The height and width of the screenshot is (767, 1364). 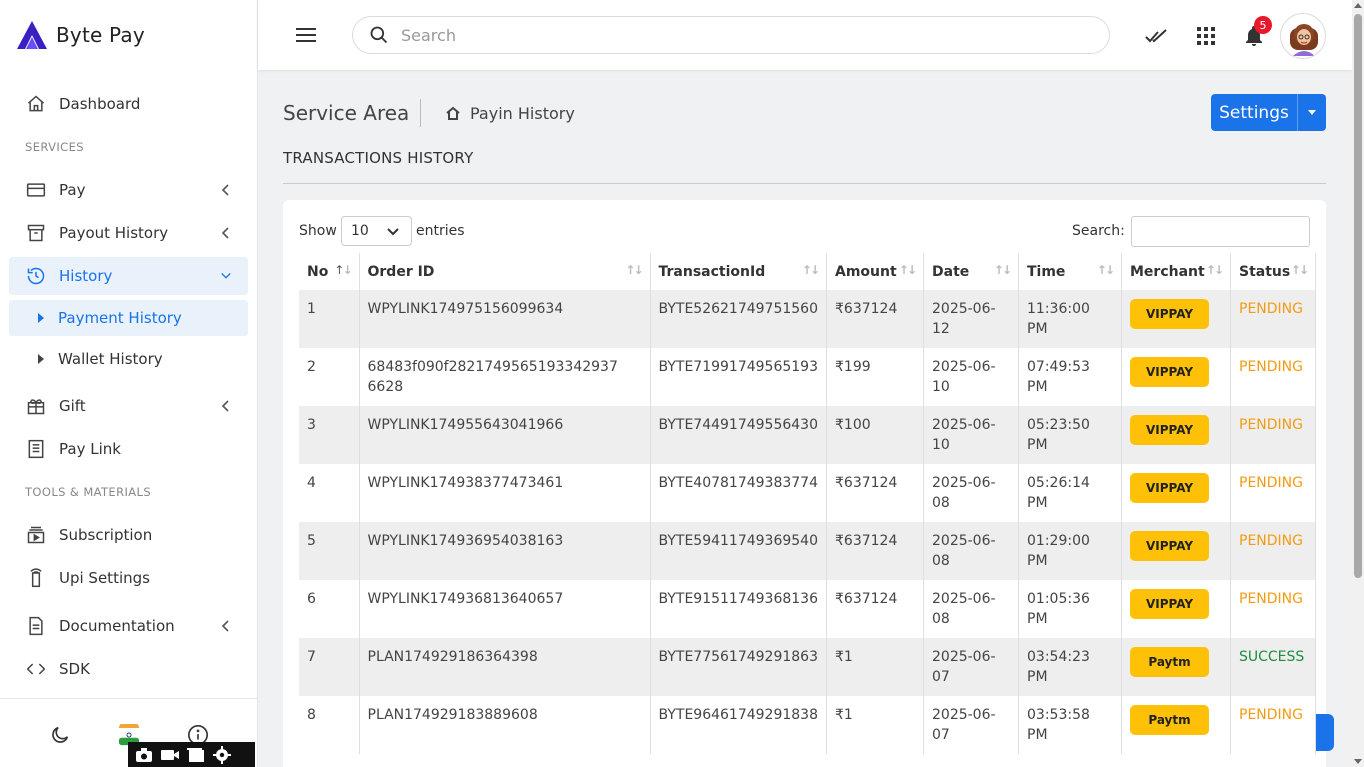 What do you see at coordinates (1325, 732) in the screenshot?
I see `floating-action-button` at bounding box center [1325, 732].